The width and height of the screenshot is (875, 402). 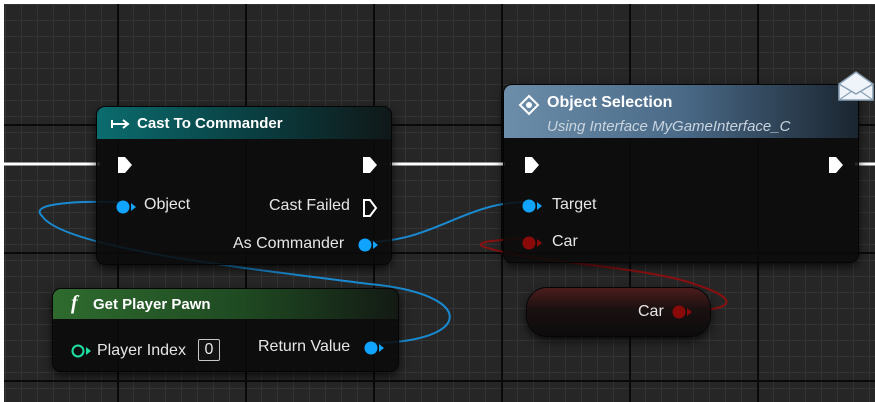 I want to click on target-pin, so click(x=533, y=206).